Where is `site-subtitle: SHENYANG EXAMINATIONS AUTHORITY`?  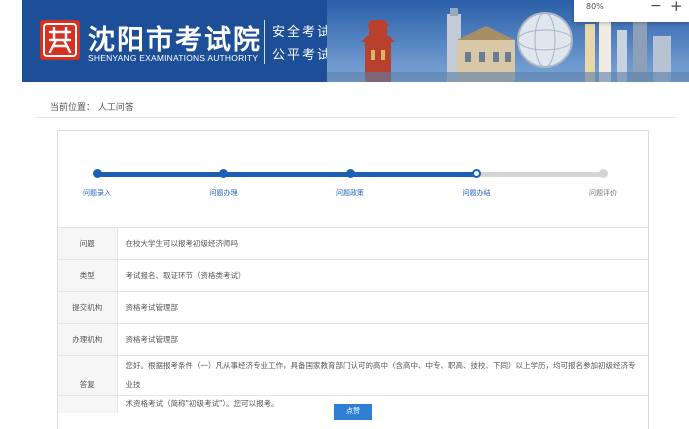
site-subtitle: SHENYANG EXAMINATIONS AUTHORITY is located at coordinates (173, 58).